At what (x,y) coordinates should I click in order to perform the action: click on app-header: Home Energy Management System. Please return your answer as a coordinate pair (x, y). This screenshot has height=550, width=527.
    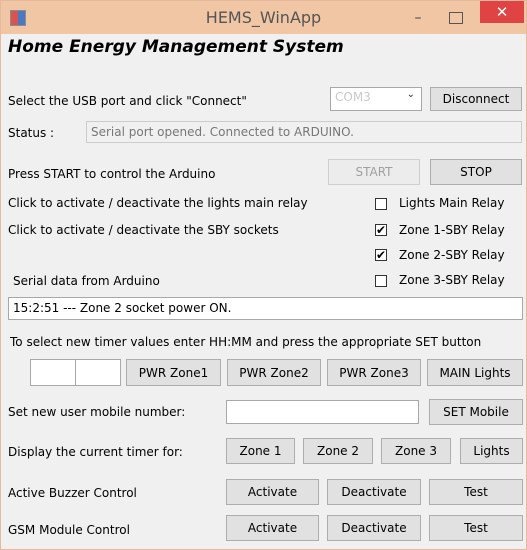
    Looking at the image, I should click on (176, 47).